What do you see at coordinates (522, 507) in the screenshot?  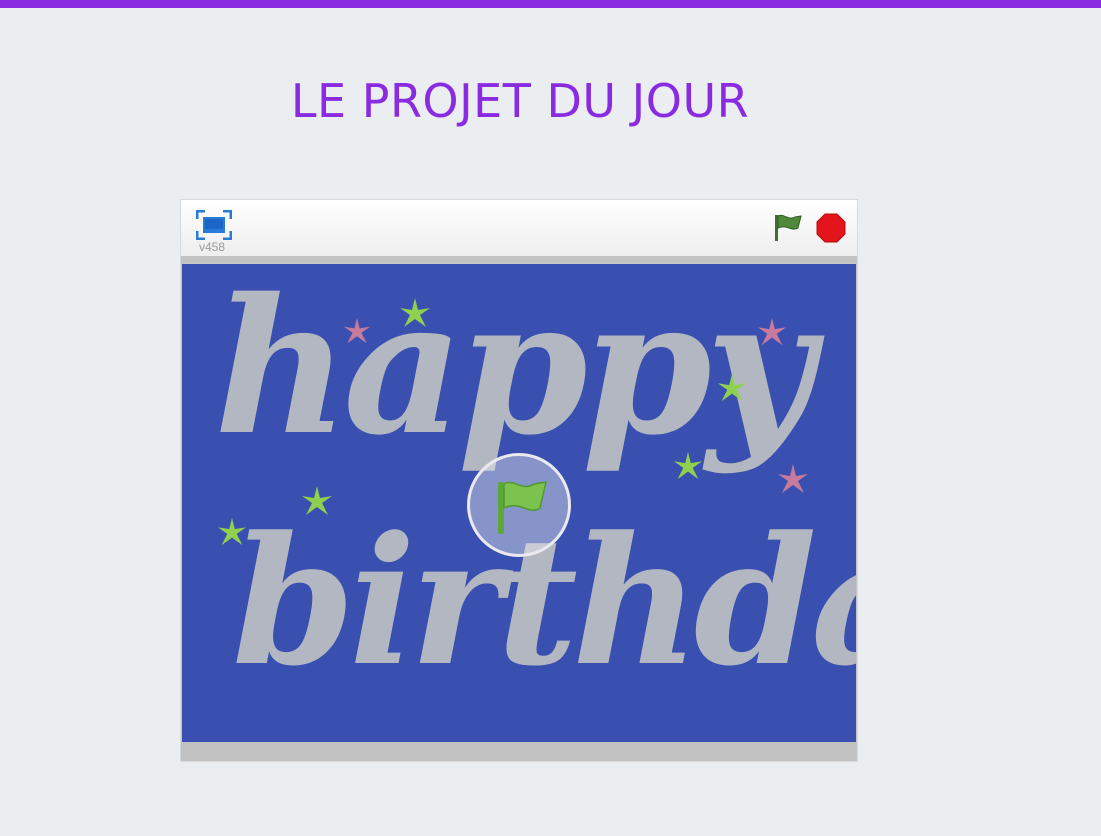 I see `green-flag-play-icon` at bounding box center [522, 507].